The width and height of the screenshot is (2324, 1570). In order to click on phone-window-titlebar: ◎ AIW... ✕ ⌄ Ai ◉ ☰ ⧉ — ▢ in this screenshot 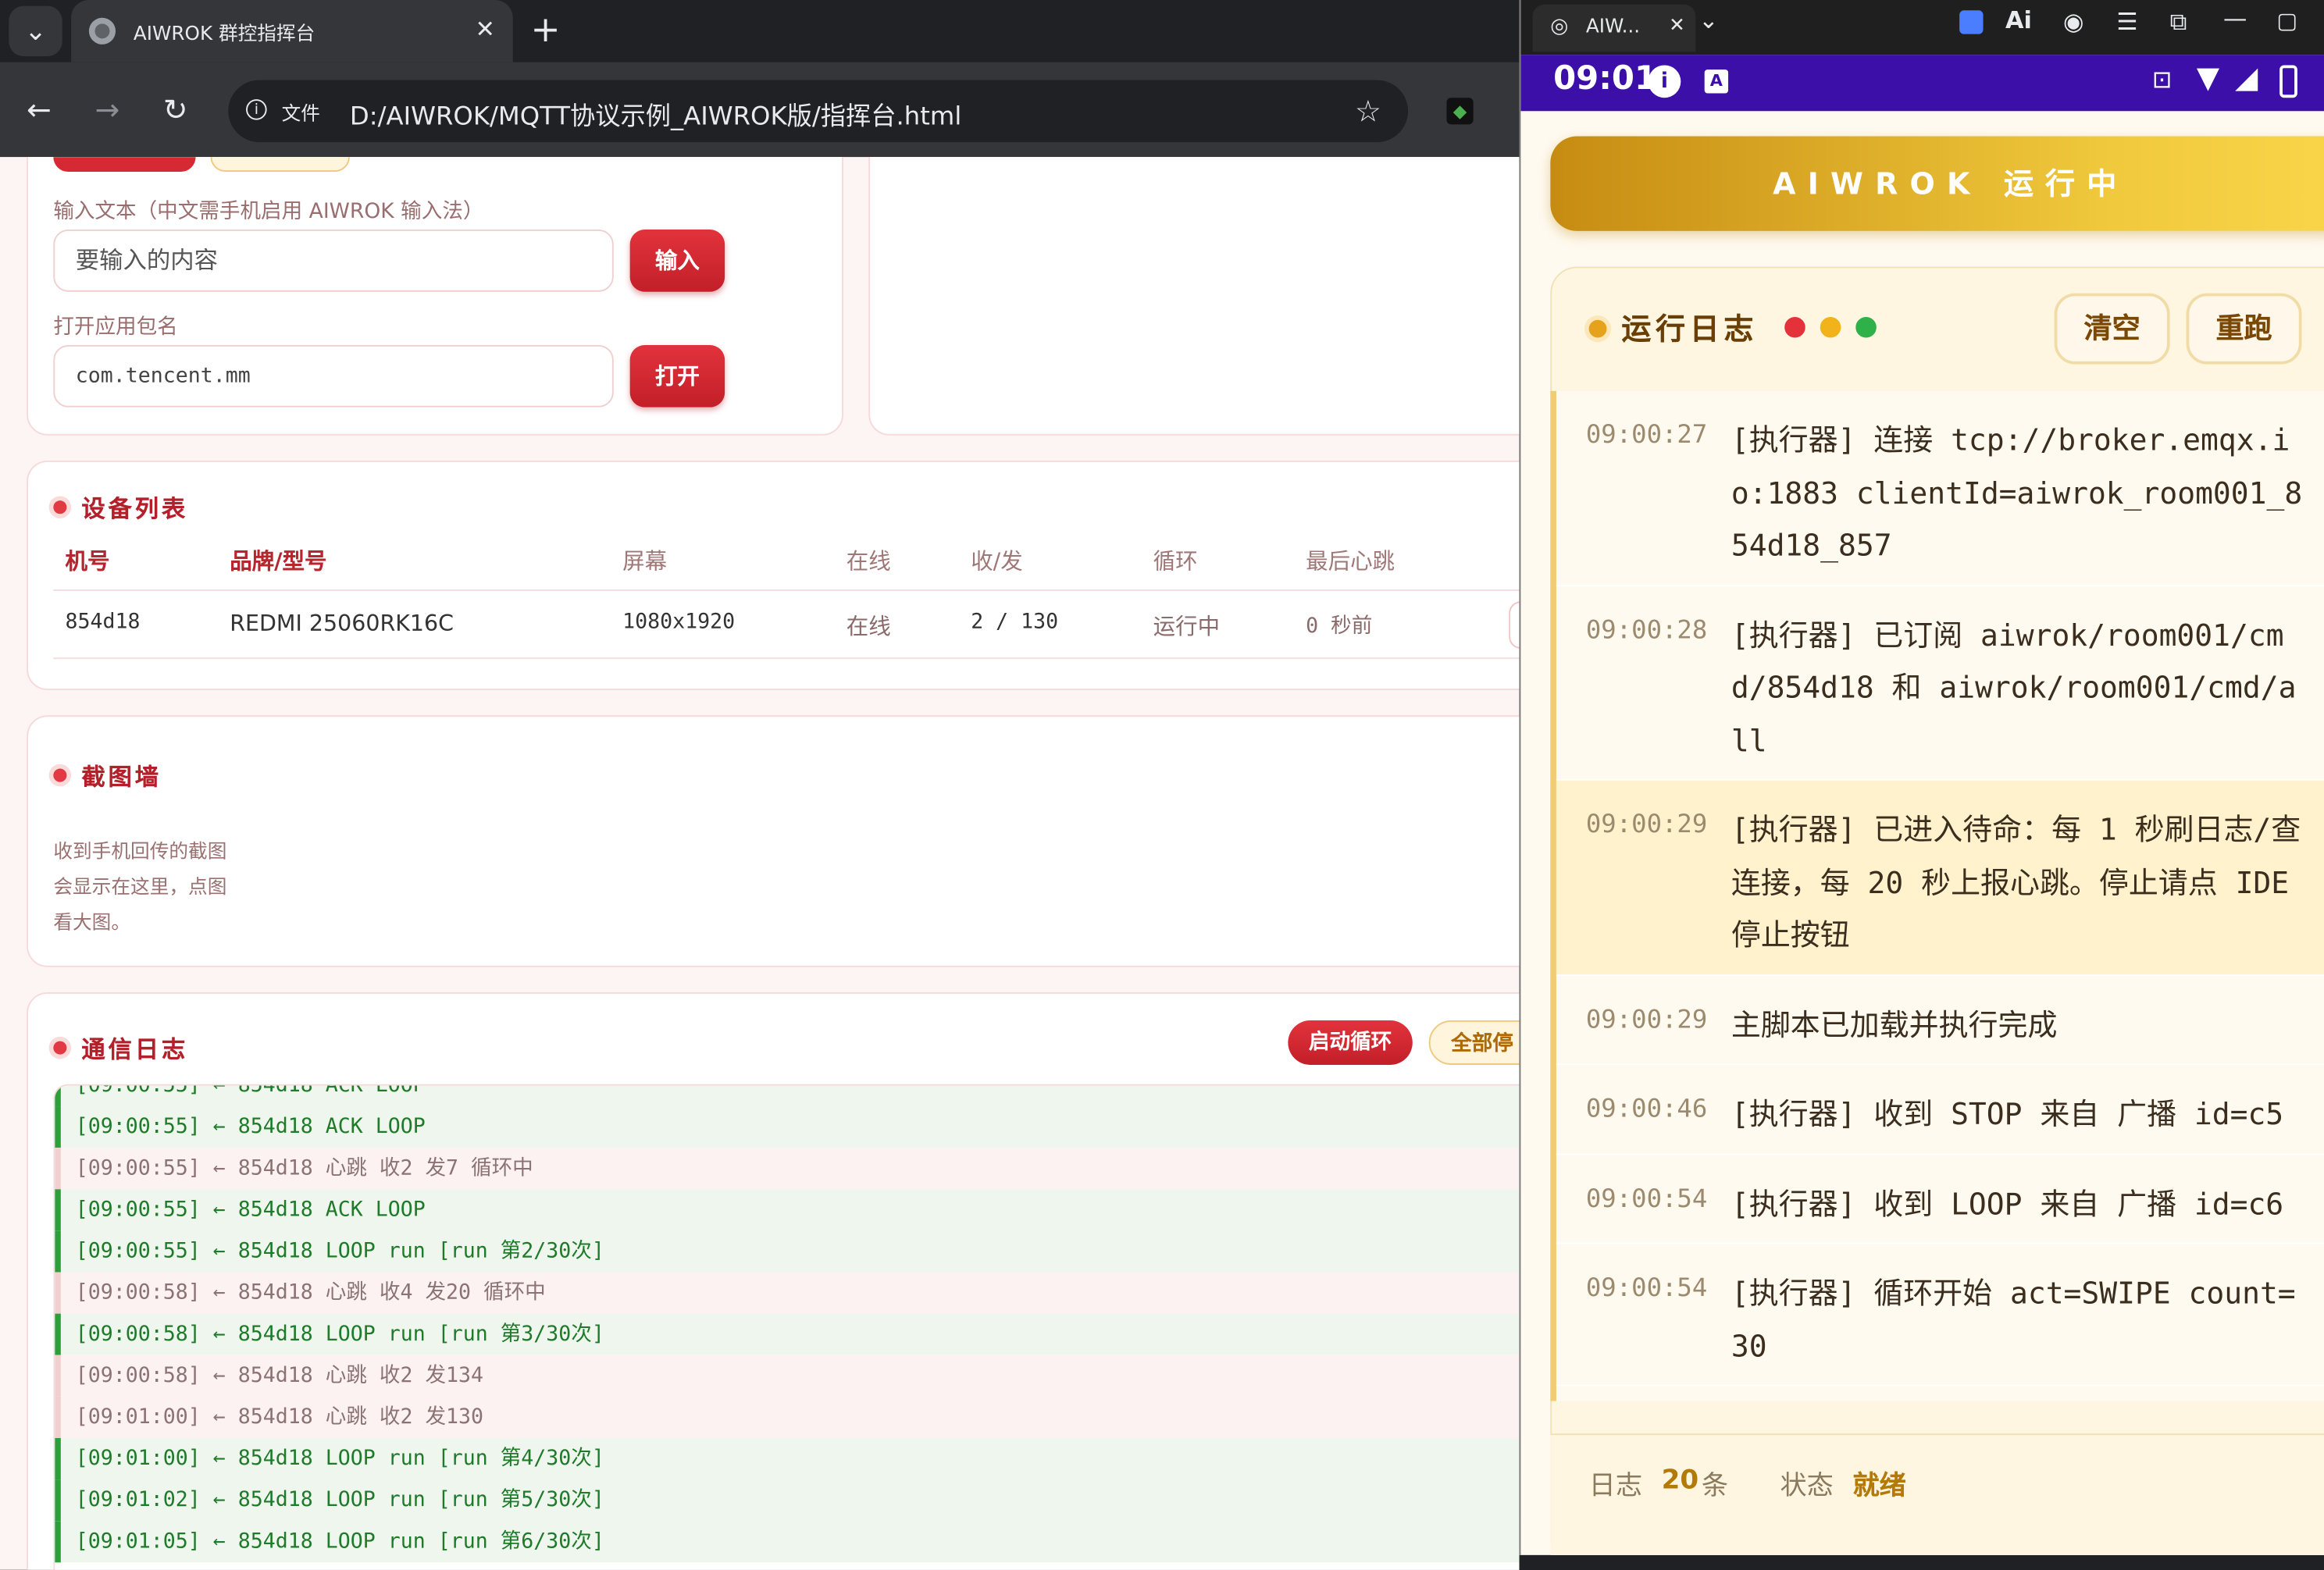, I will do `click(1922, 27)`.